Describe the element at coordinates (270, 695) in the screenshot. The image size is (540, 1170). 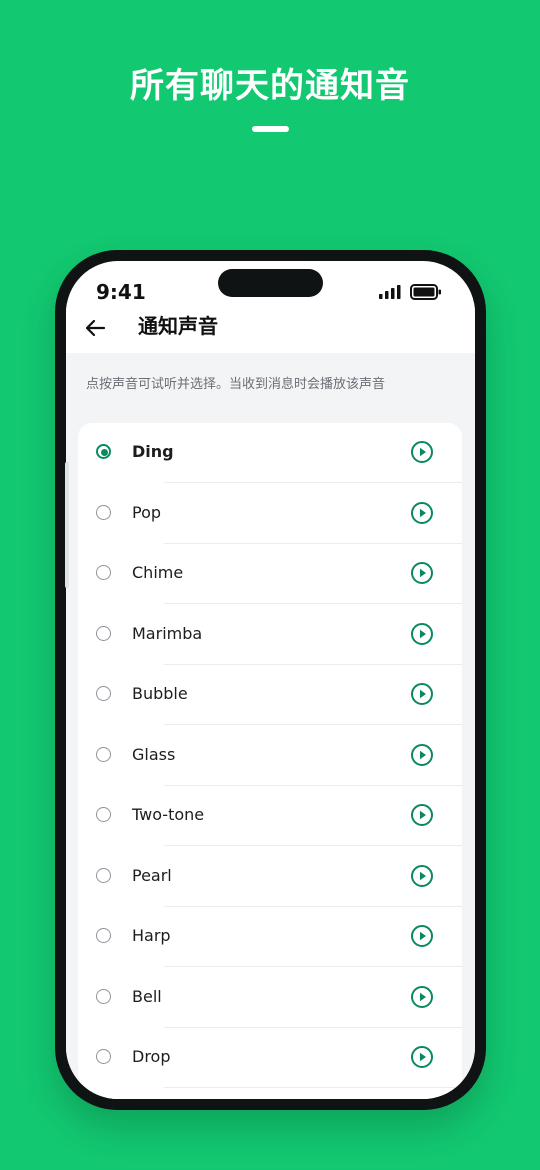
I see `sound-row: Bubble` at that location.